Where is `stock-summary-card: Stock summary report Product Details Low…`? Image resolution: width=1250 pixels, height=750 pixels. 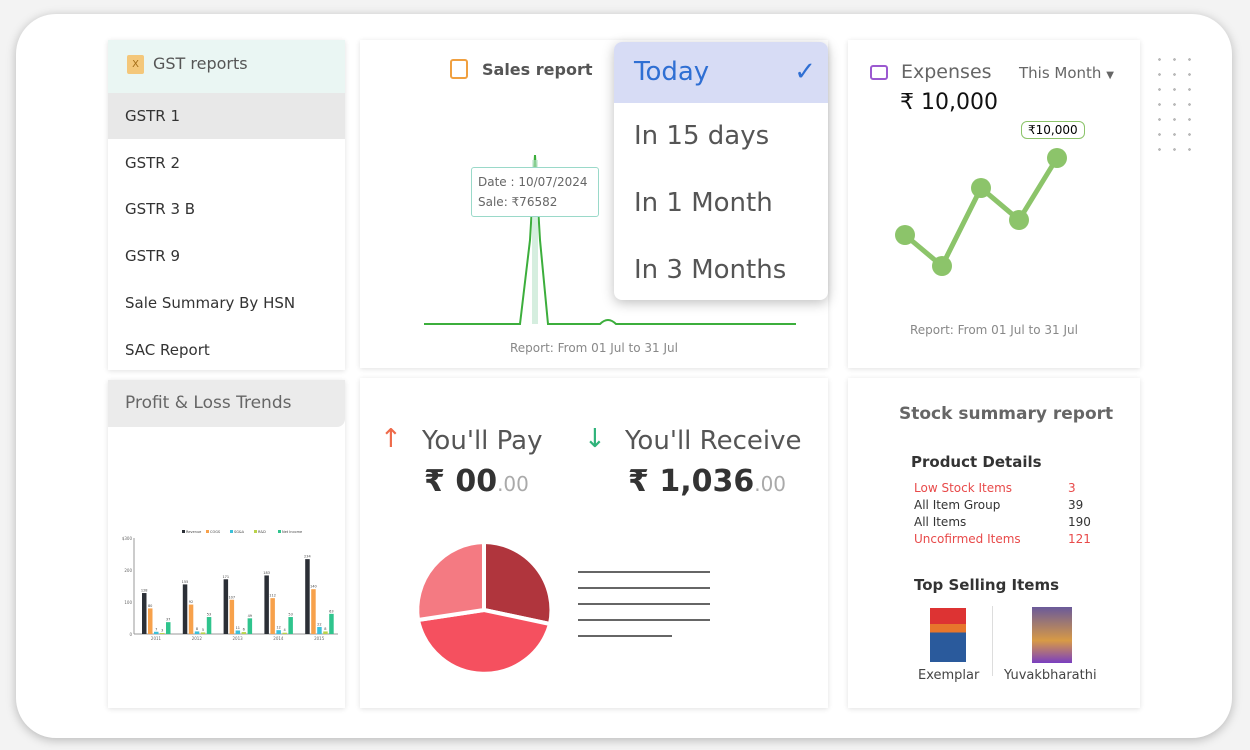 stock-summary-card: Stock summary report Product Details Low… is located at coordinates (994, 543).